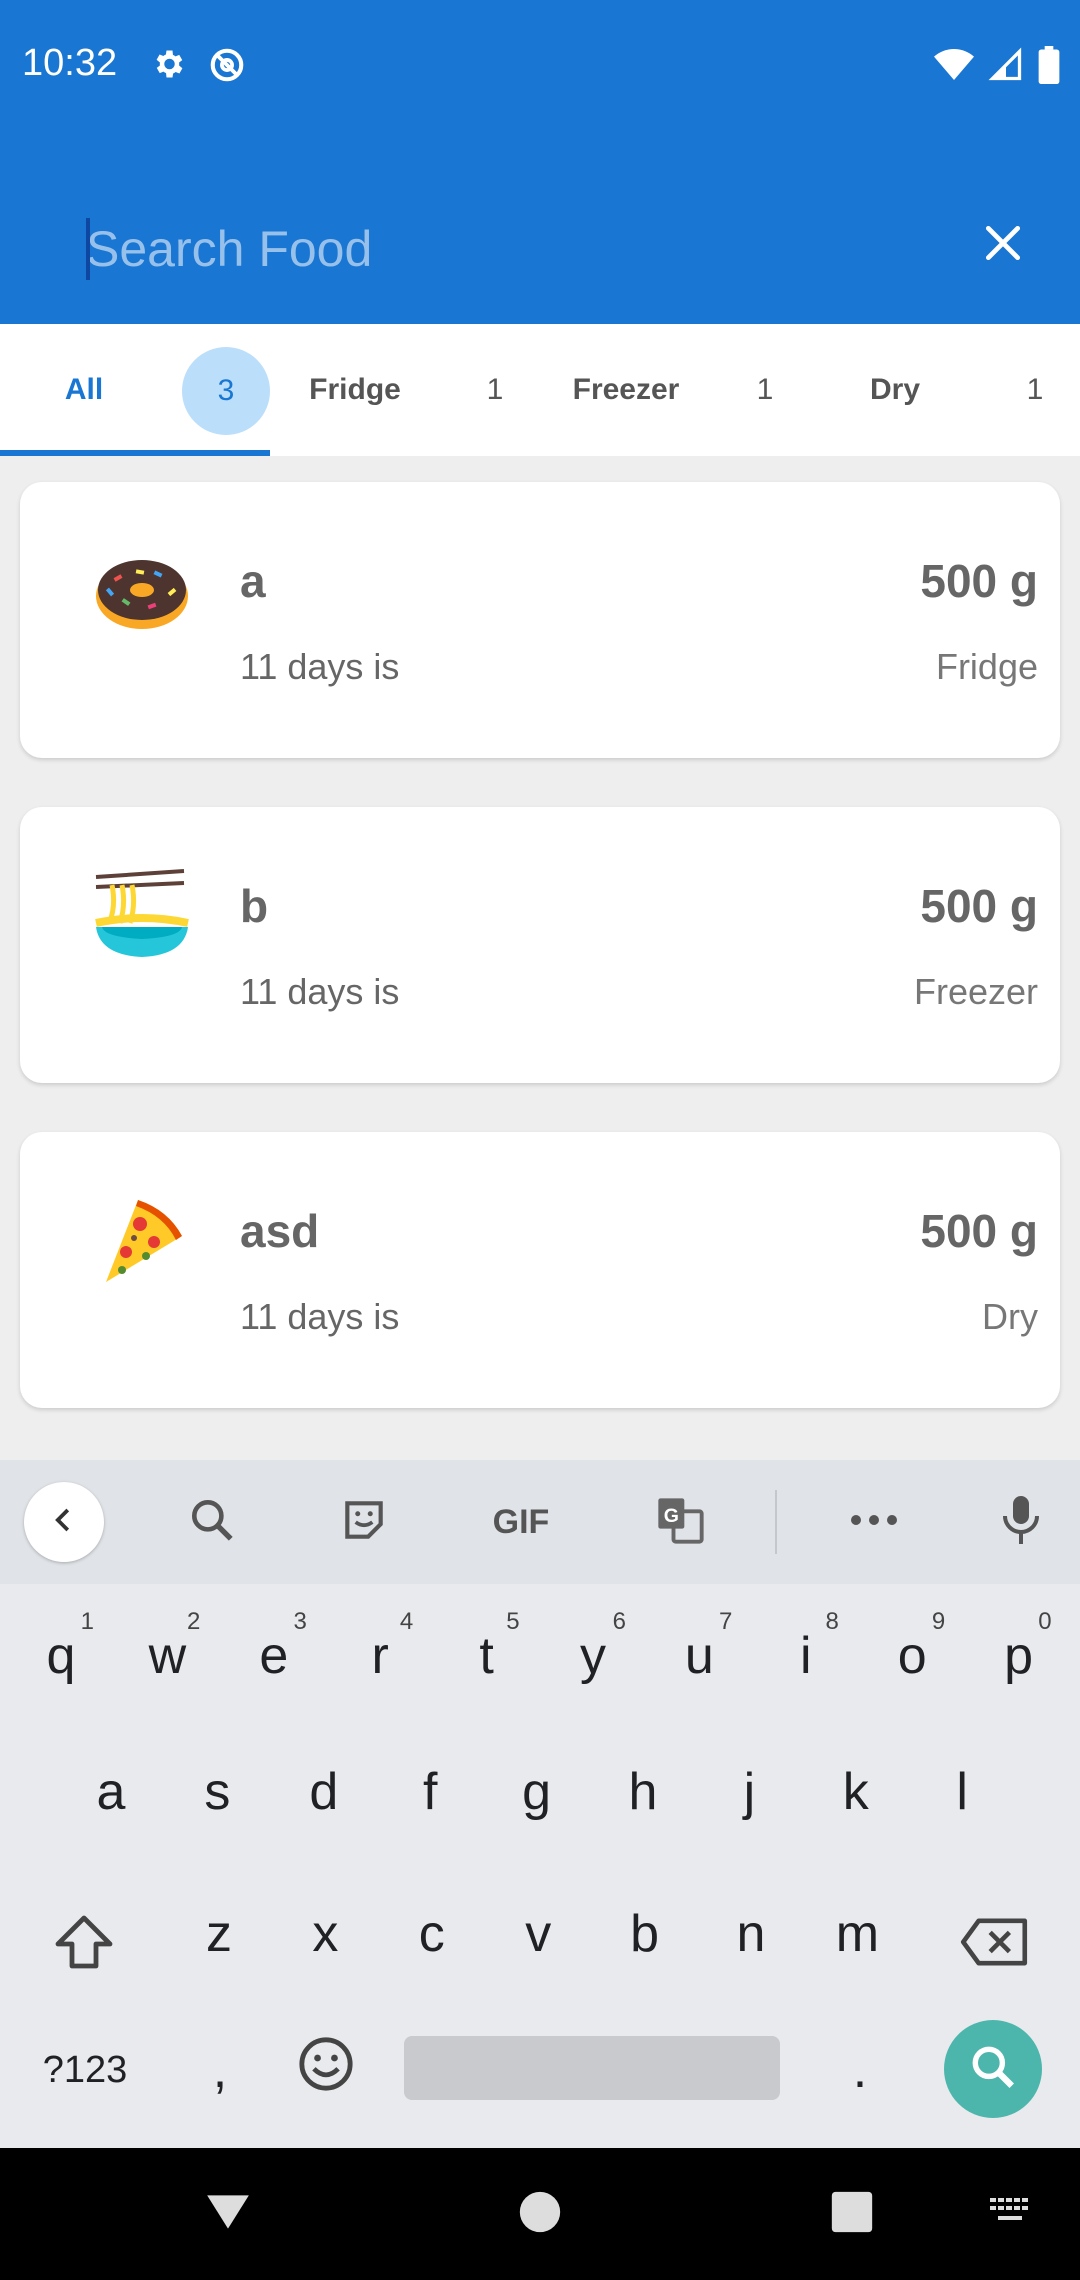 The image size is (1080, 2280). I want to click on search-input, so click(496, 249).